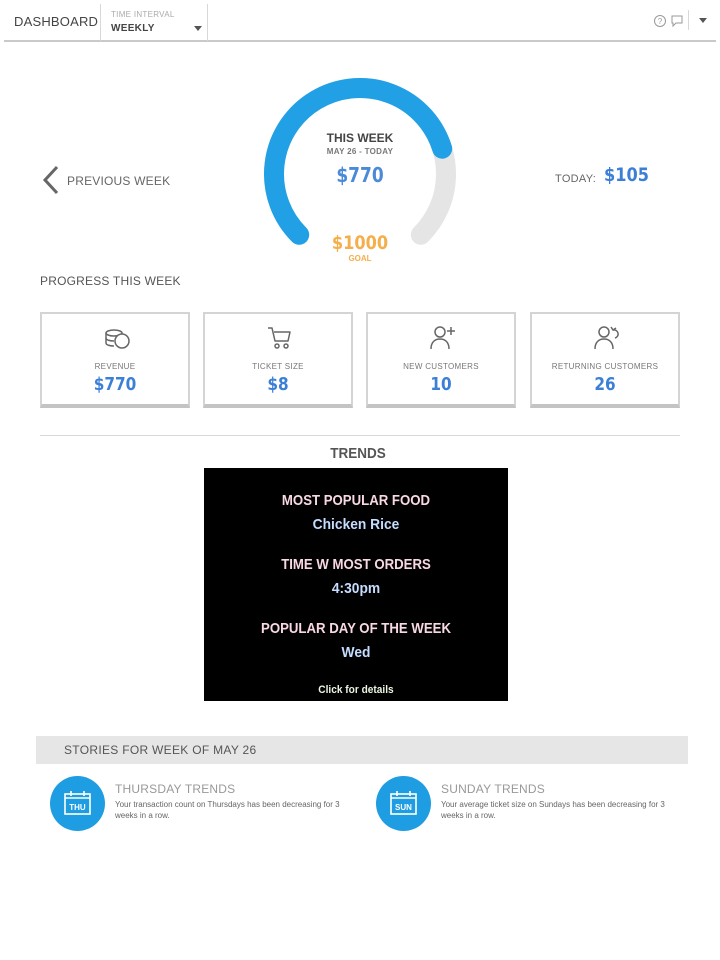 This screenshot has width=720, height=960. I want to click on card-value: $8, so click(278, 384).